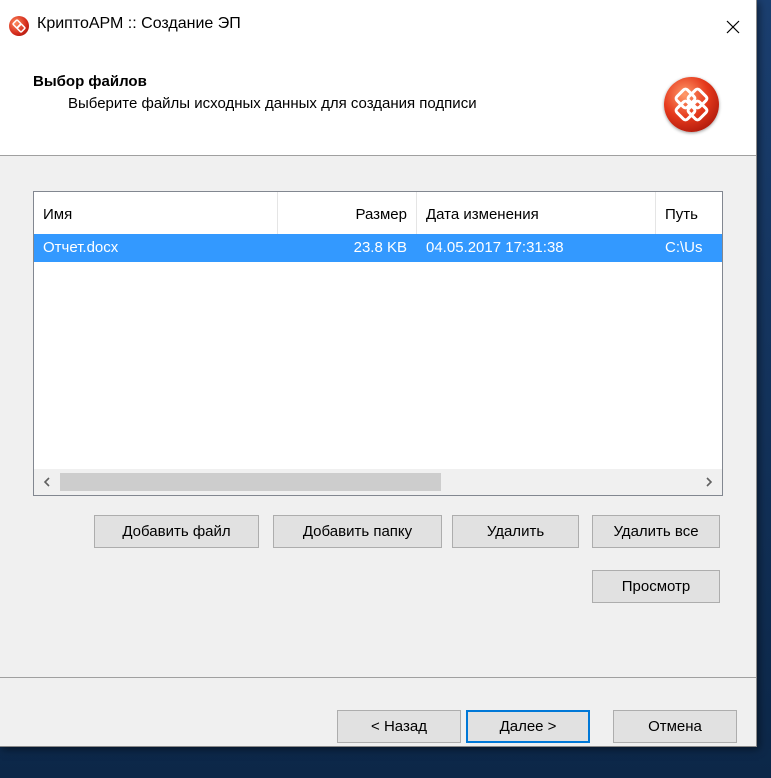  I want to click on column-header-path: Путь, so click(693, 213).